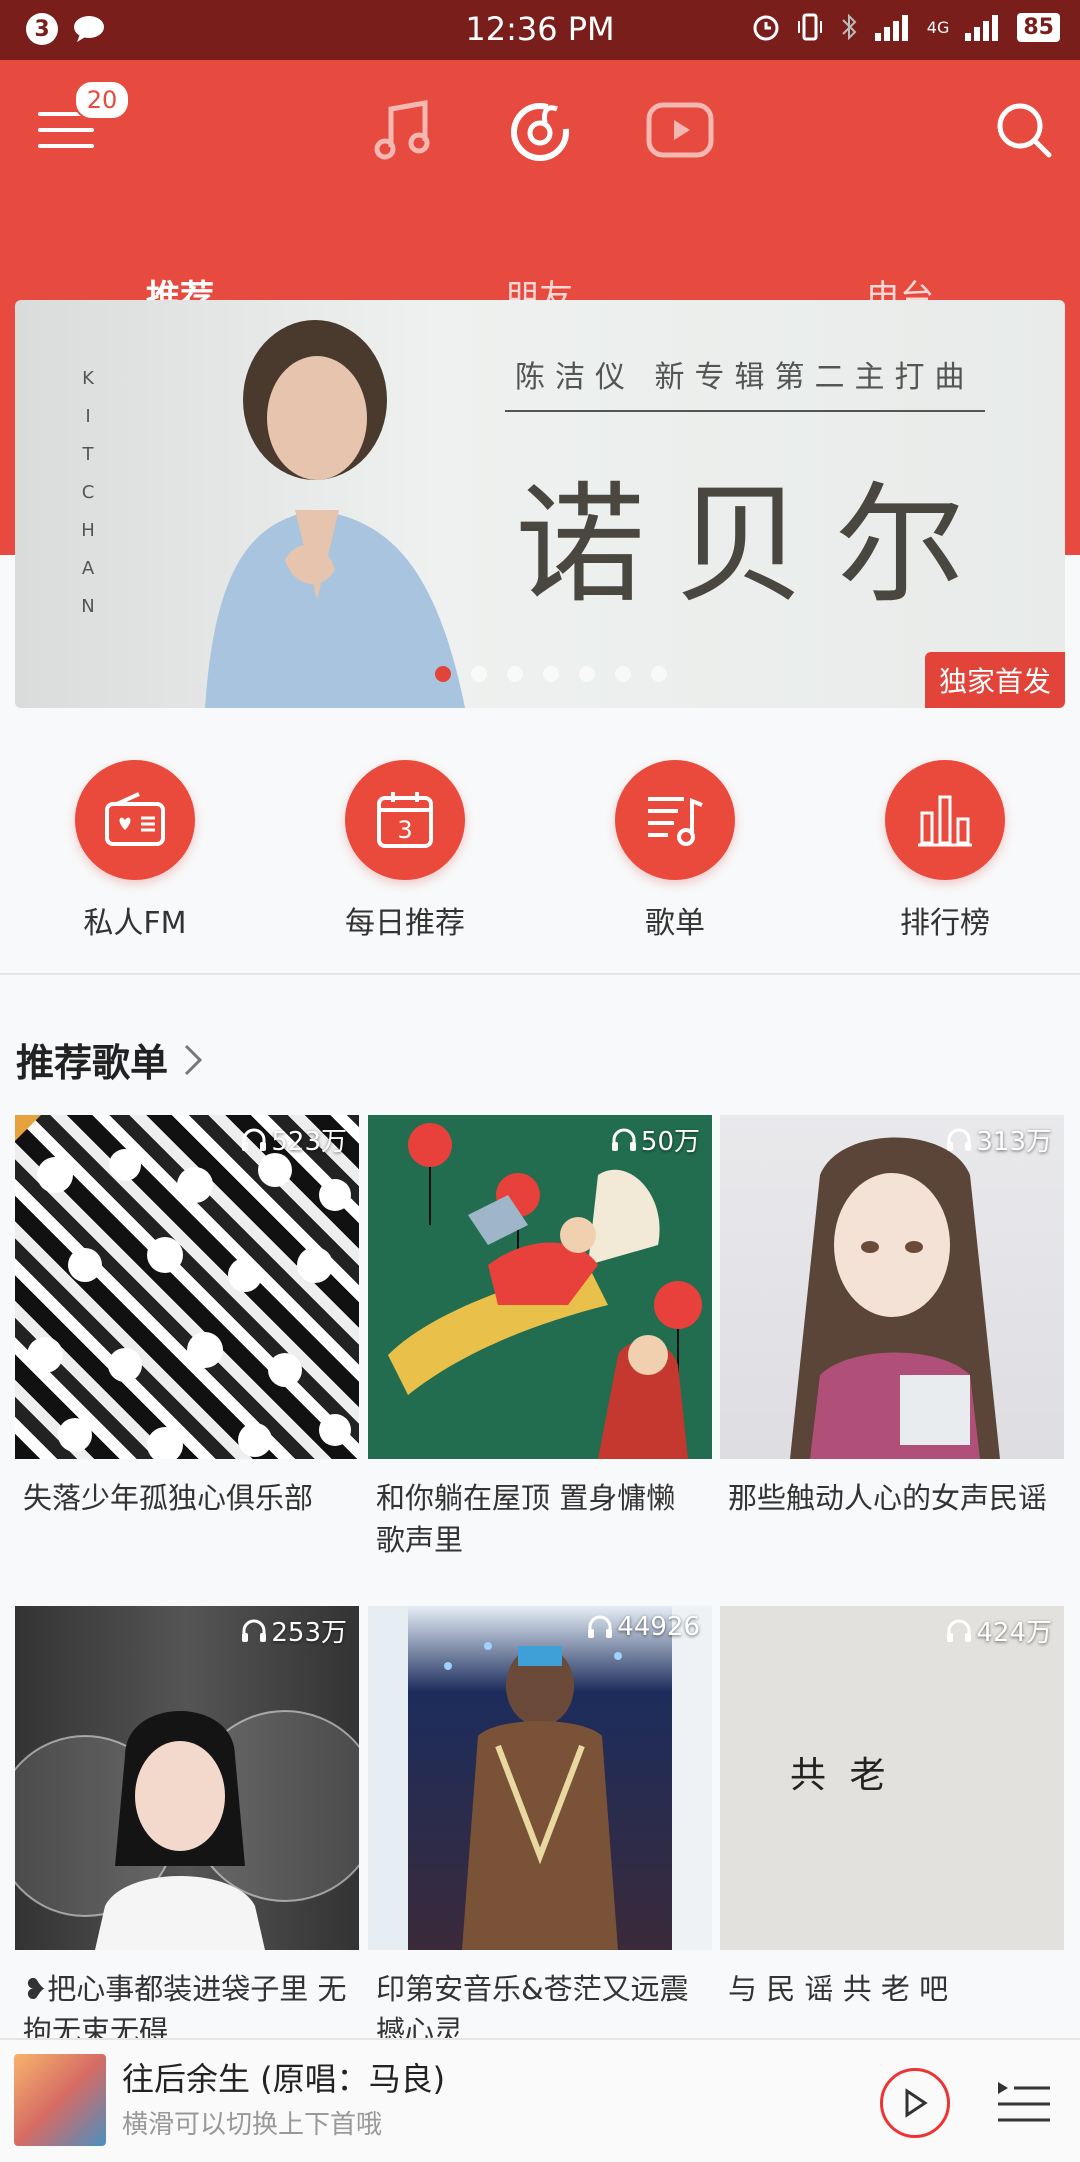  I want to click on play-count-value: 253万, so click(309, 1633).